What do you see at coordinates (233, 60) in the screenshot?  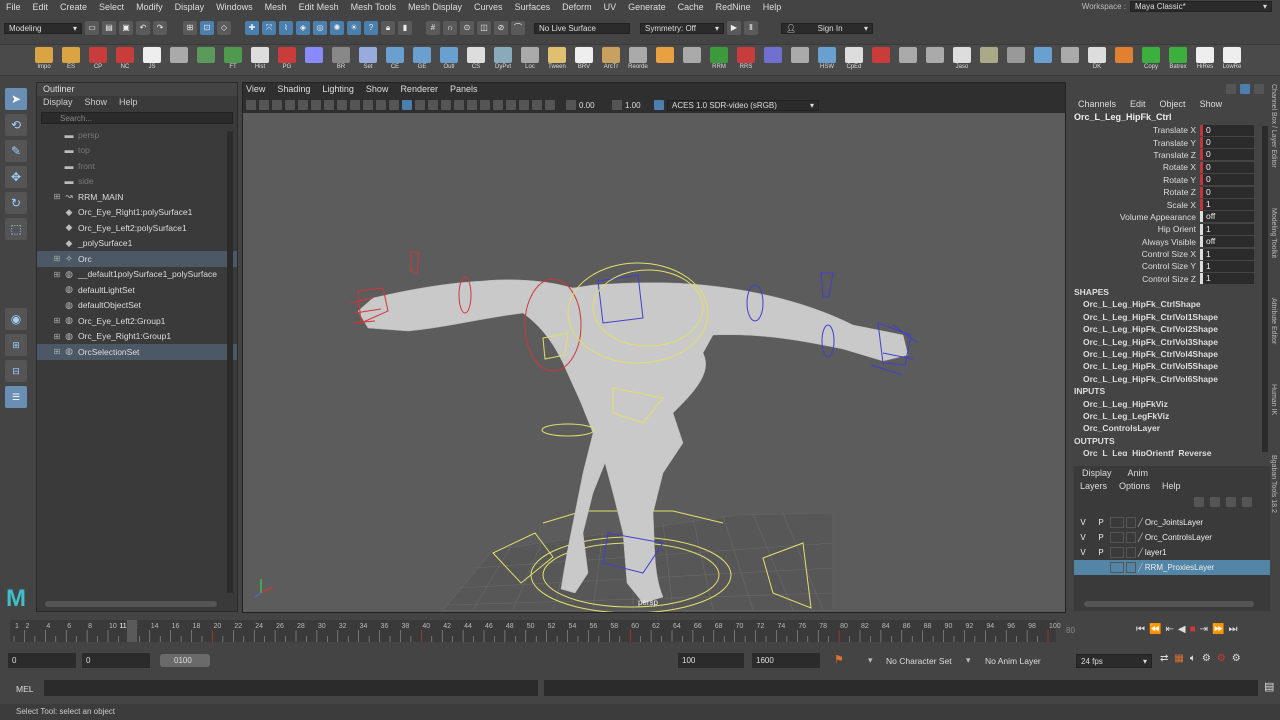 I see `shelf-button-ft: FT` at bounding box center [233, 60].